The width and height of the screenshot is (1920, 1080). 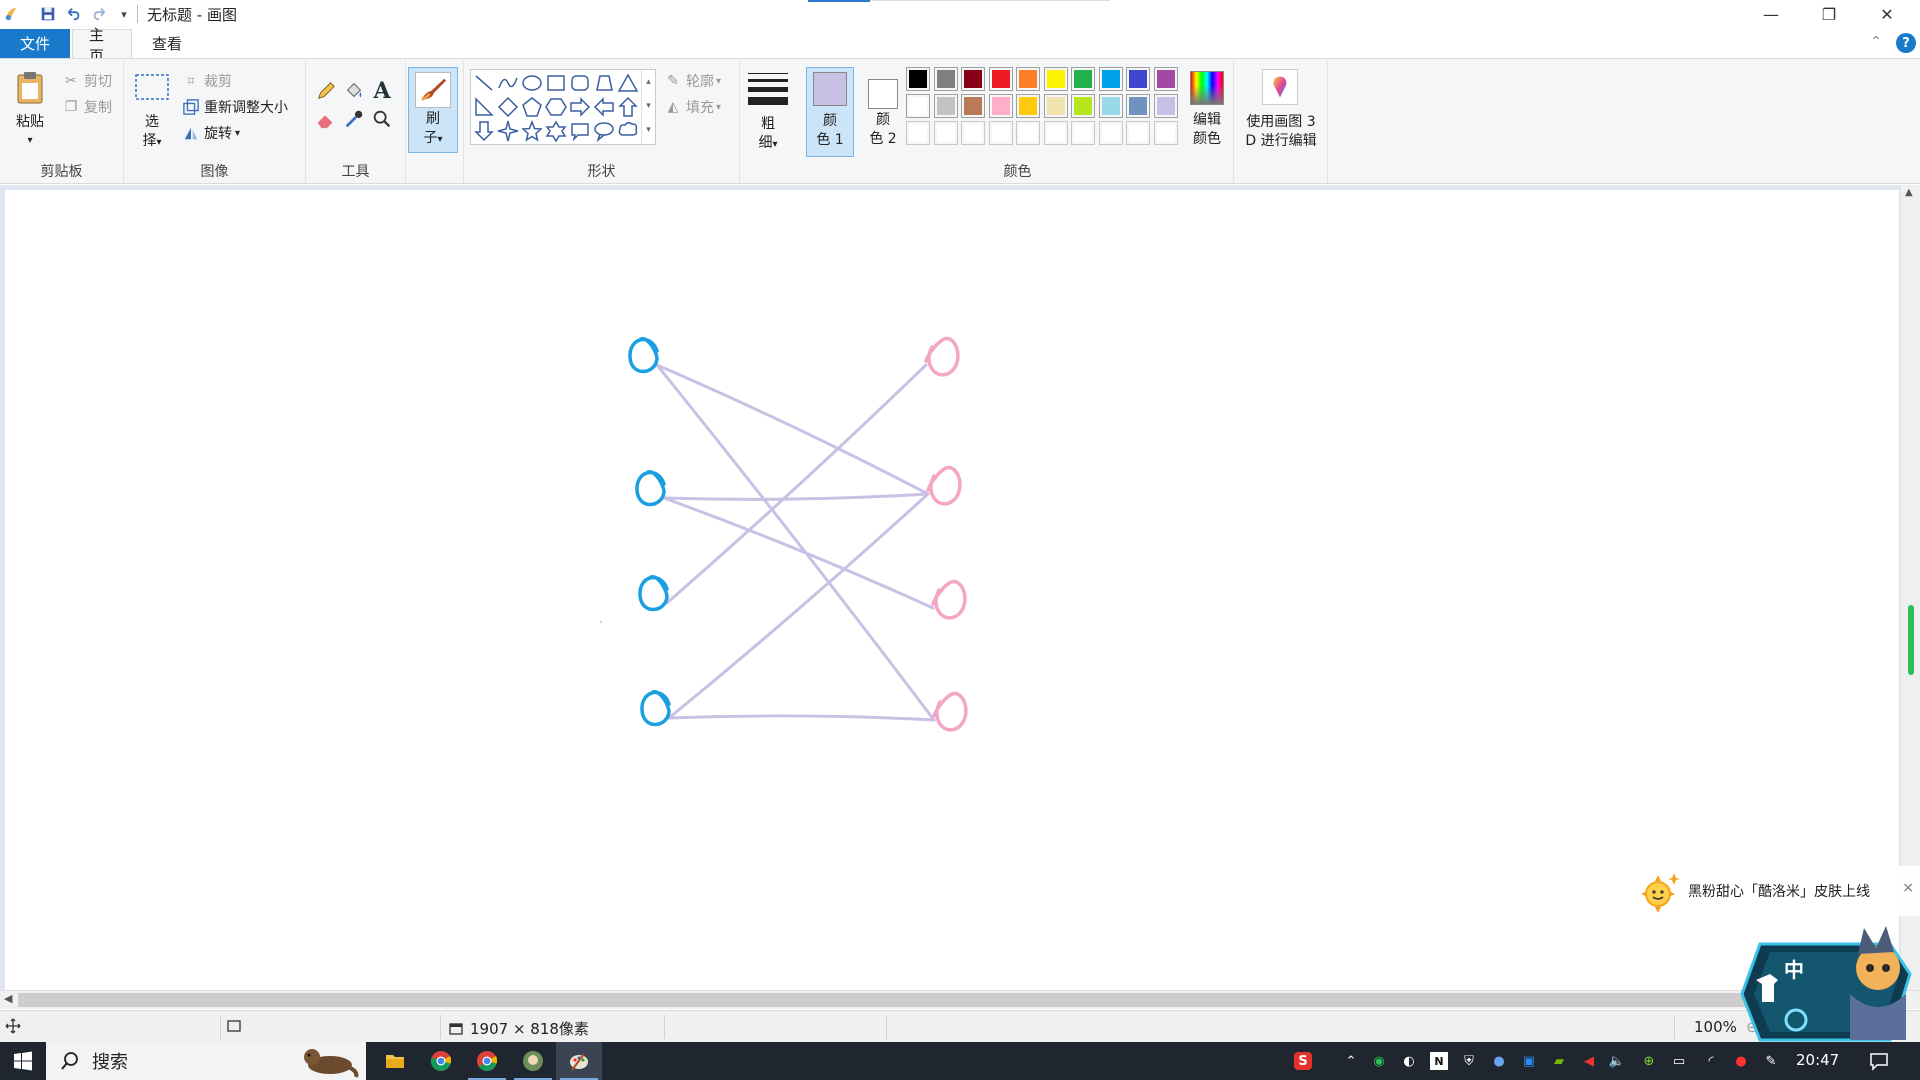 What do you see at coordinates (1589, 1061) in the screenshot?
I see `media-app-icon: ◀` at bounding box center [1589, 1061].